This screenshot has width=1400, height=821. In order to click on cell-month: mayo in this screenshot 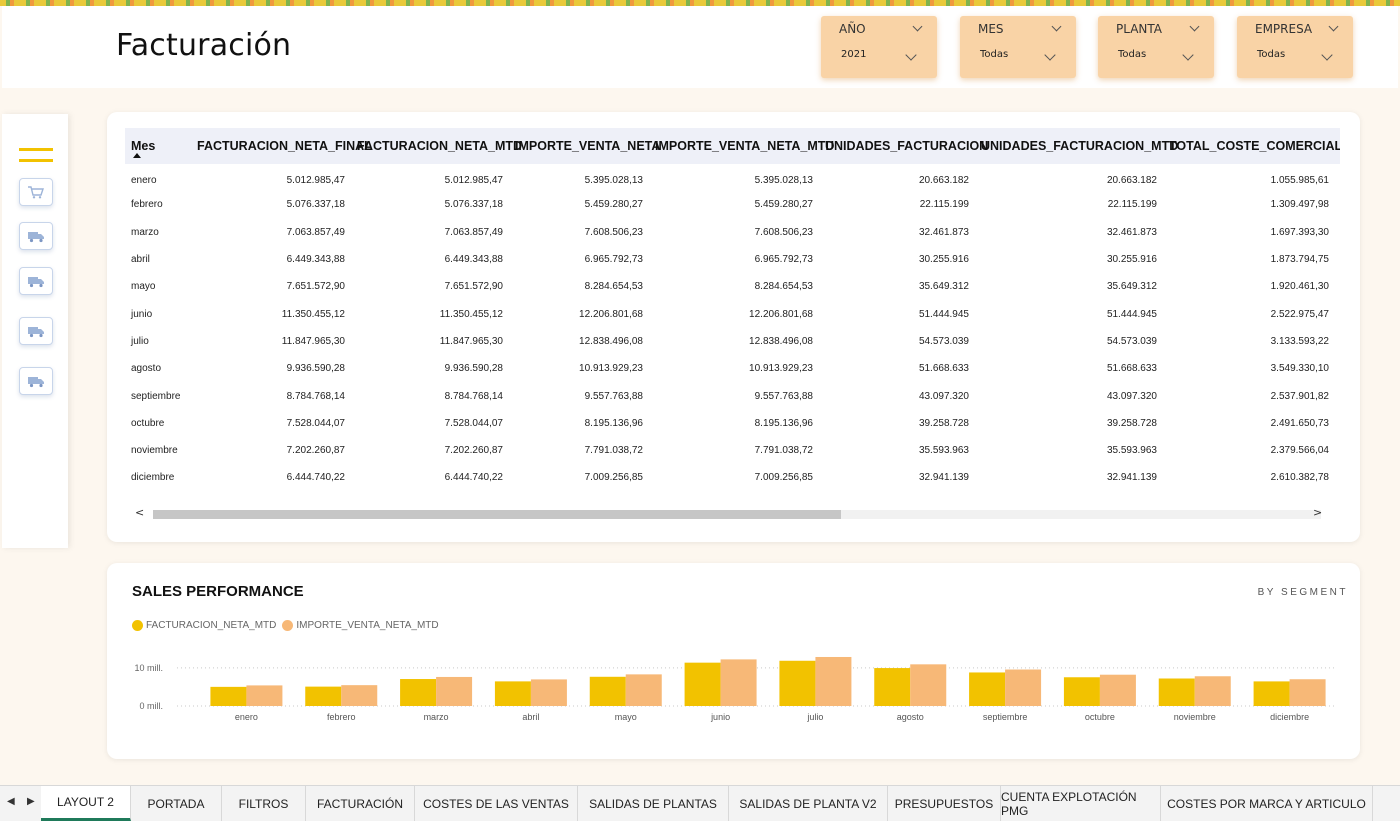, I will do `click(143, 287)`.